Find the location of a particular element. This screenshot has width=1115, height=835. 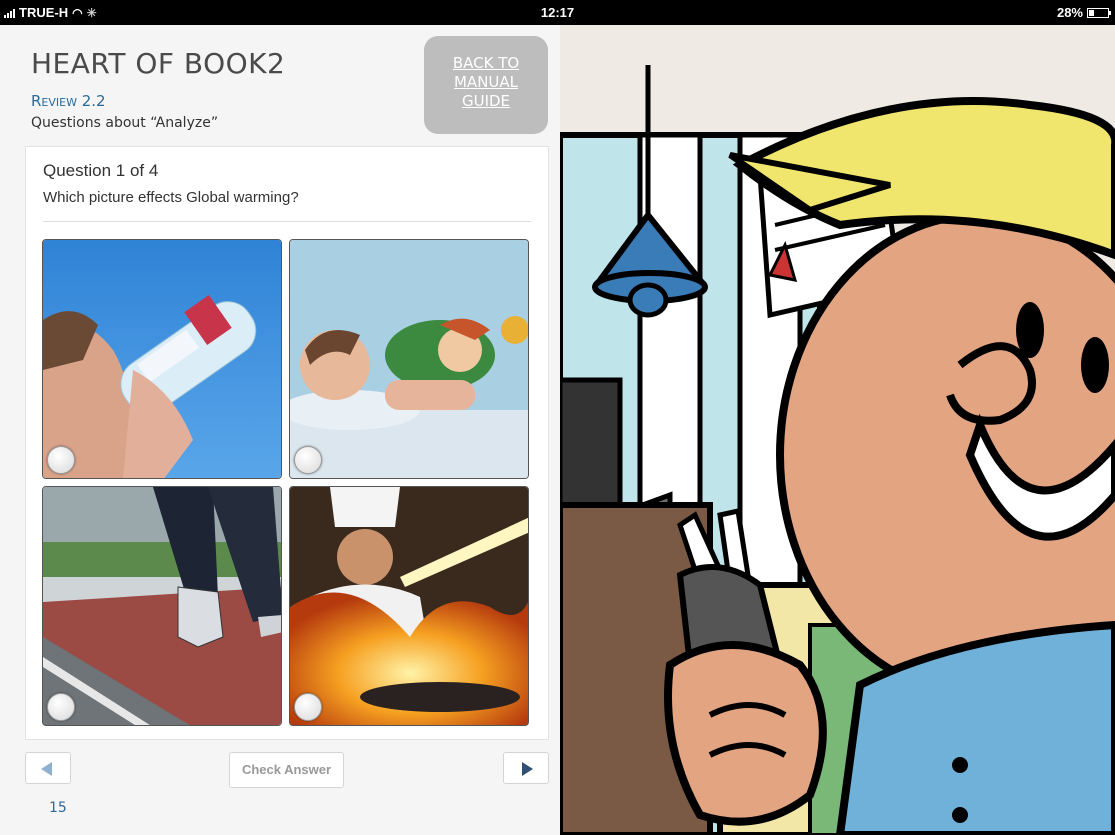

answer-option-drinking-water is located at coordinates (162, 359).